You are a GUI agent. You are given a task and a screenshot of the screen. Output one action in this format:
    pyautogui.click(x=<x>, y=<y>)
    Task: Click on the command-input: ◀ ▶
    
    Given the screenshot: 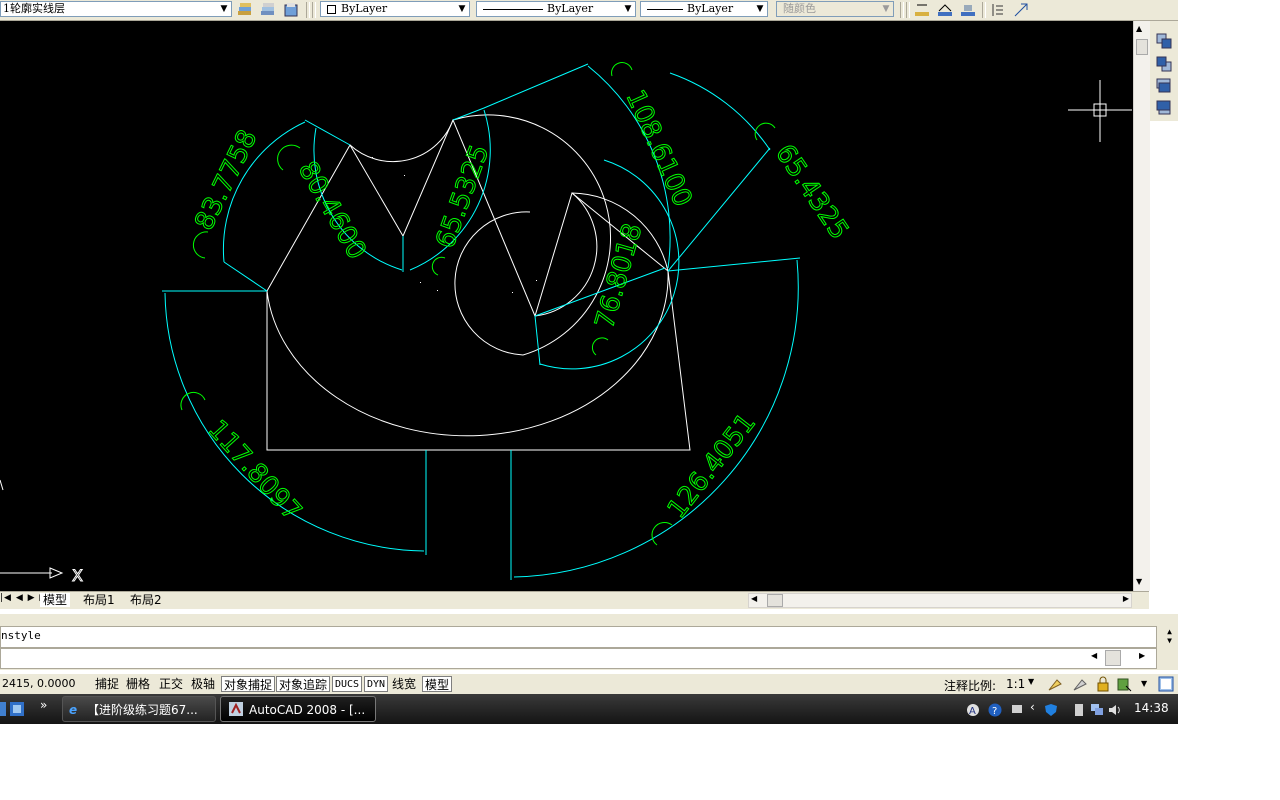 What is the action you would take?
    pyautogui.click(x=578, y=658)
    